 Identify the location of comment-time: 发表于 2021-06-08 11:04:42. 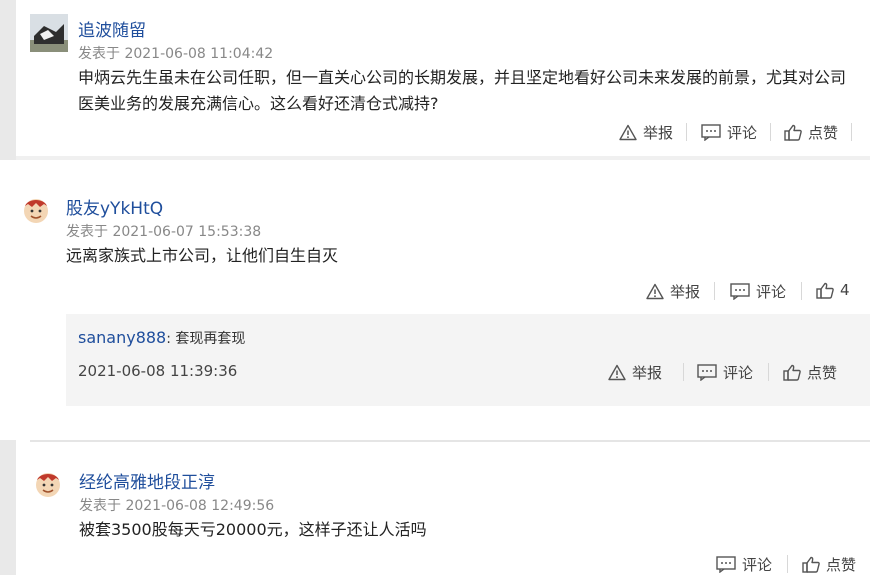
(176, 54).